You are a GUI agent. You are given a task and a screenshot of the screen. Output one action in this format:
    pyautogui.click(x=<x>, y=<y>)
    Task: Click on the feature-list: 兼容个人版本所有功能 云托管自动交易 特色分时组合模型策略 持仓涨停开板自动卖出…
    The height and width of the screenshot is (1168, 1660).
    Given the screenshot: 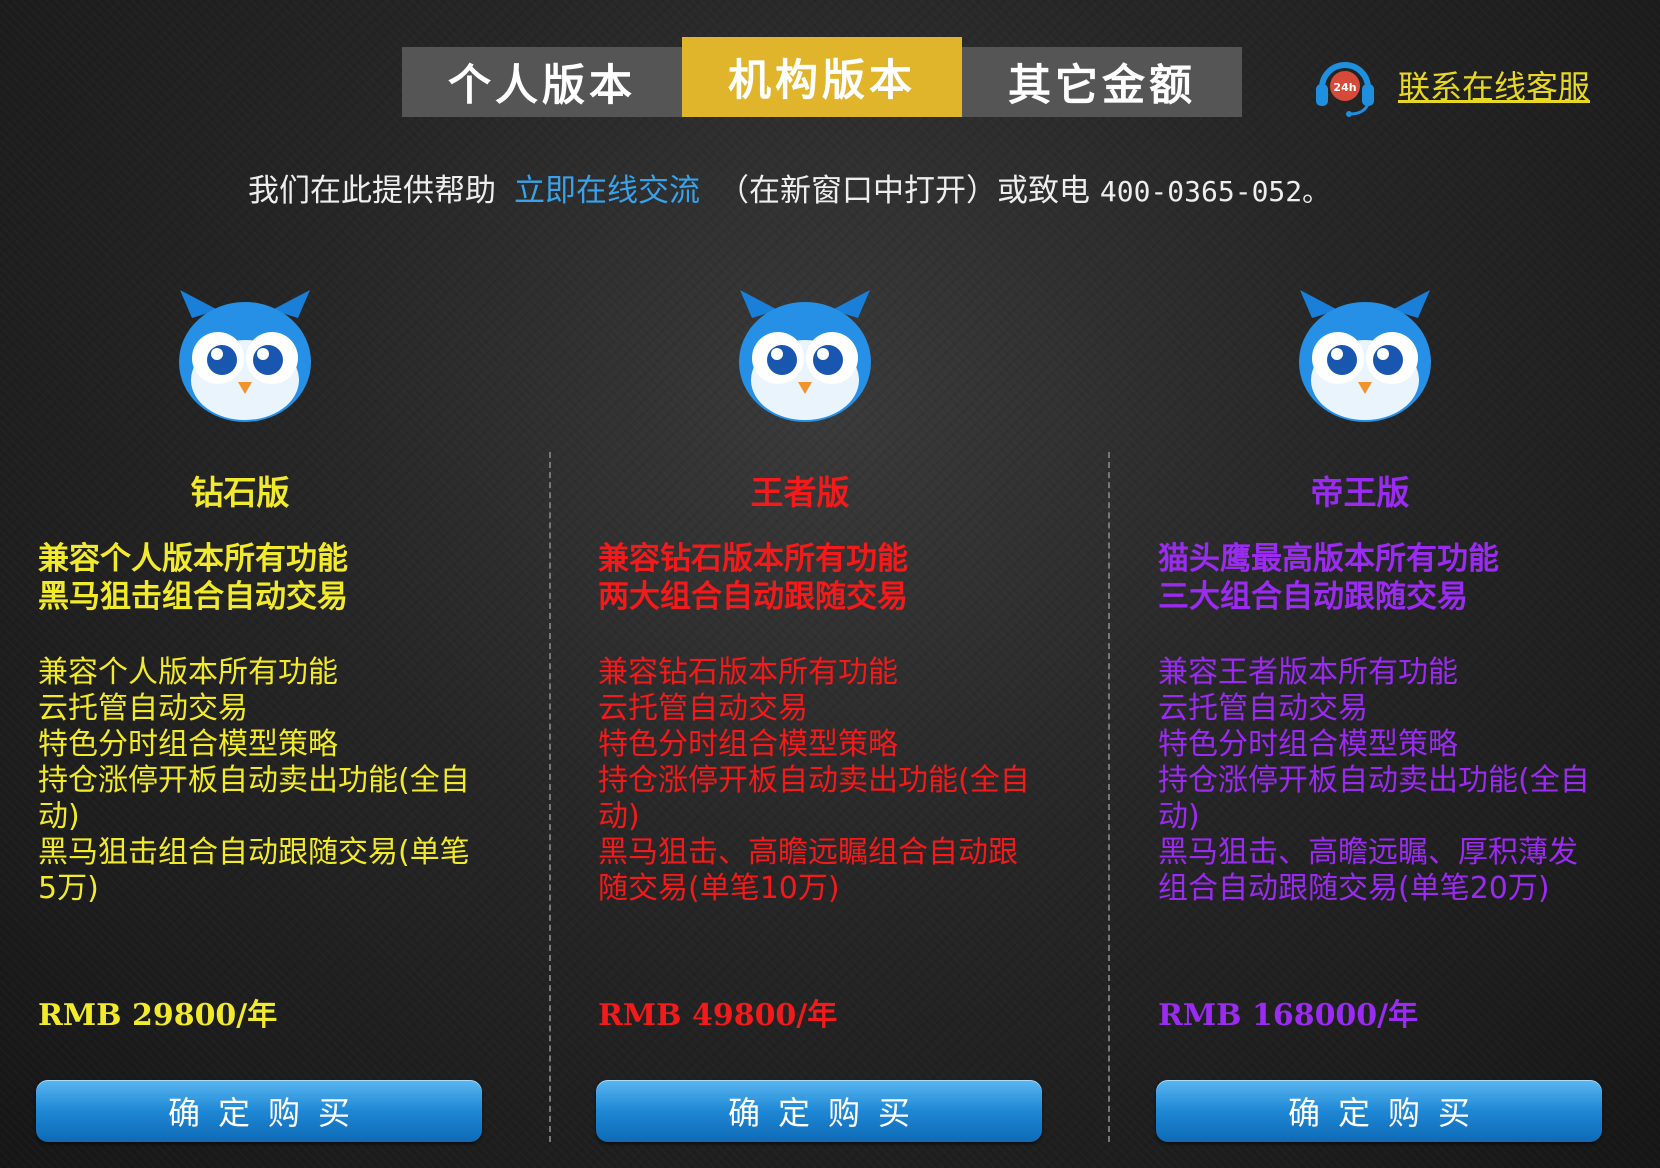 What is the action you would take?
    pyautogui.click(x=258, y=781)
    